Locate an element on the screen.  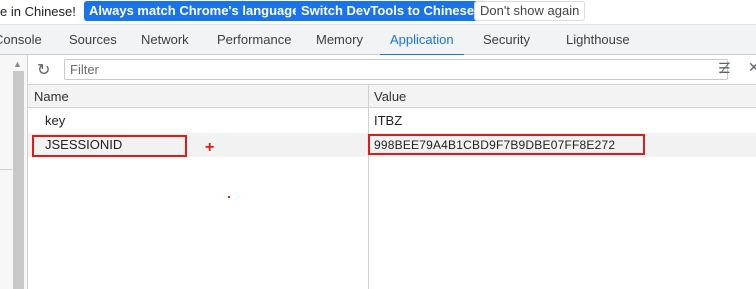
storage-toolbar: ↻ ☰̸ ✕ is located at coordinates (392, 70).